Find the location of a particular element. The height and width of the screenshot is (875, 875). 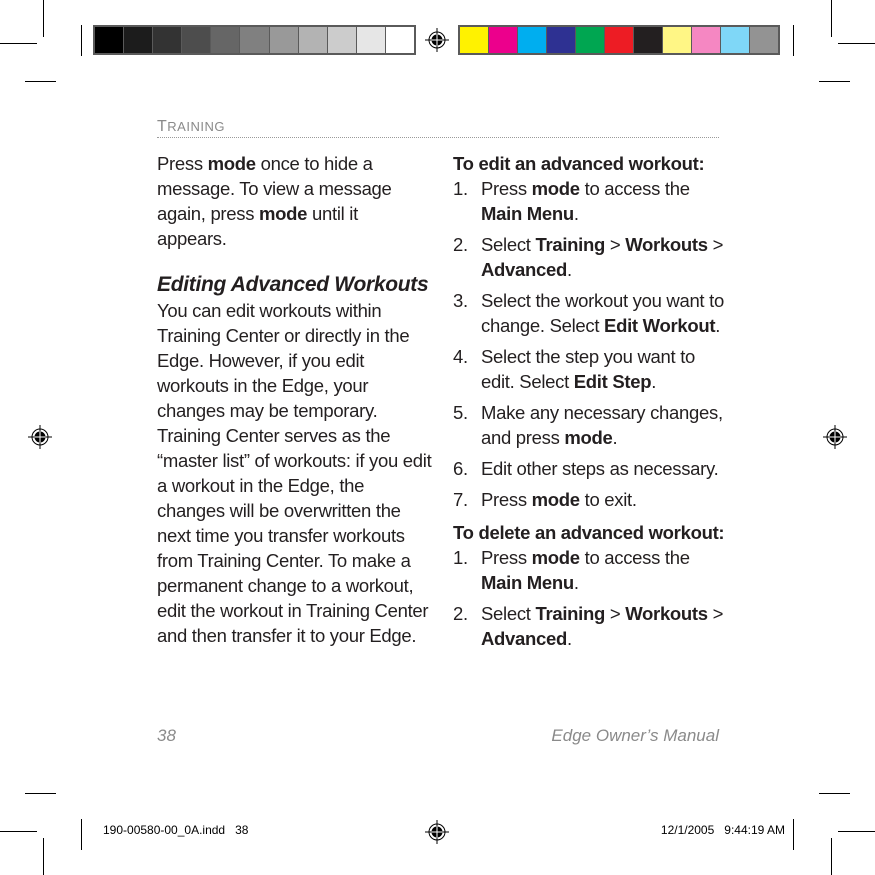

step-number: 4. is located at coordinates (460, 356).